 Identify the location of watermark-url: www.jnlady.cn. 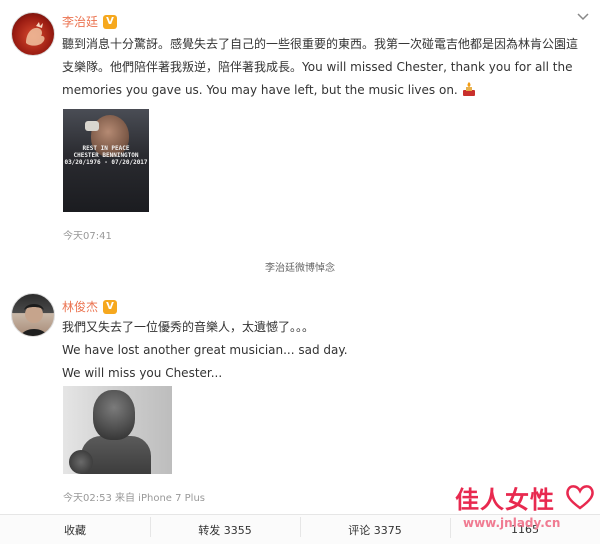
(512, 523).